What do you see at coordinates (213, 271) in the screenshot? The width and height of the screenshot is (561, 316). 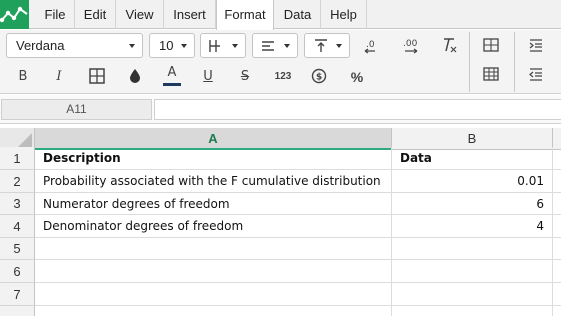 I see `cell-a6` at bounding box center [213, 271].